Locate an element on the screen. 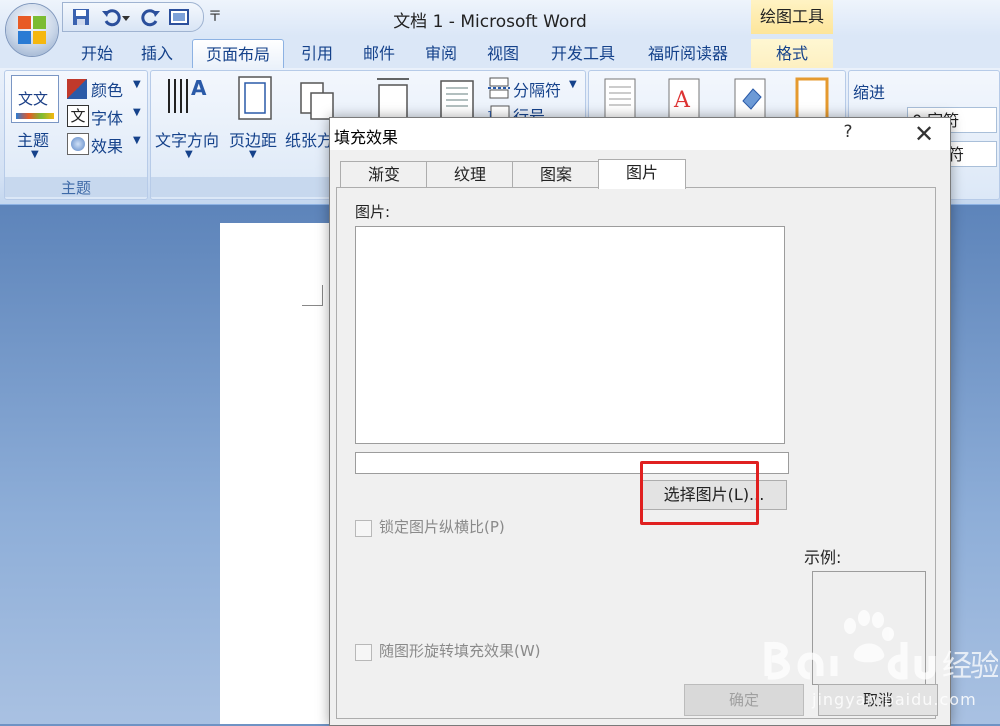 The image size is (1000, 726). redo-icon is located at coordinates (151, 17).